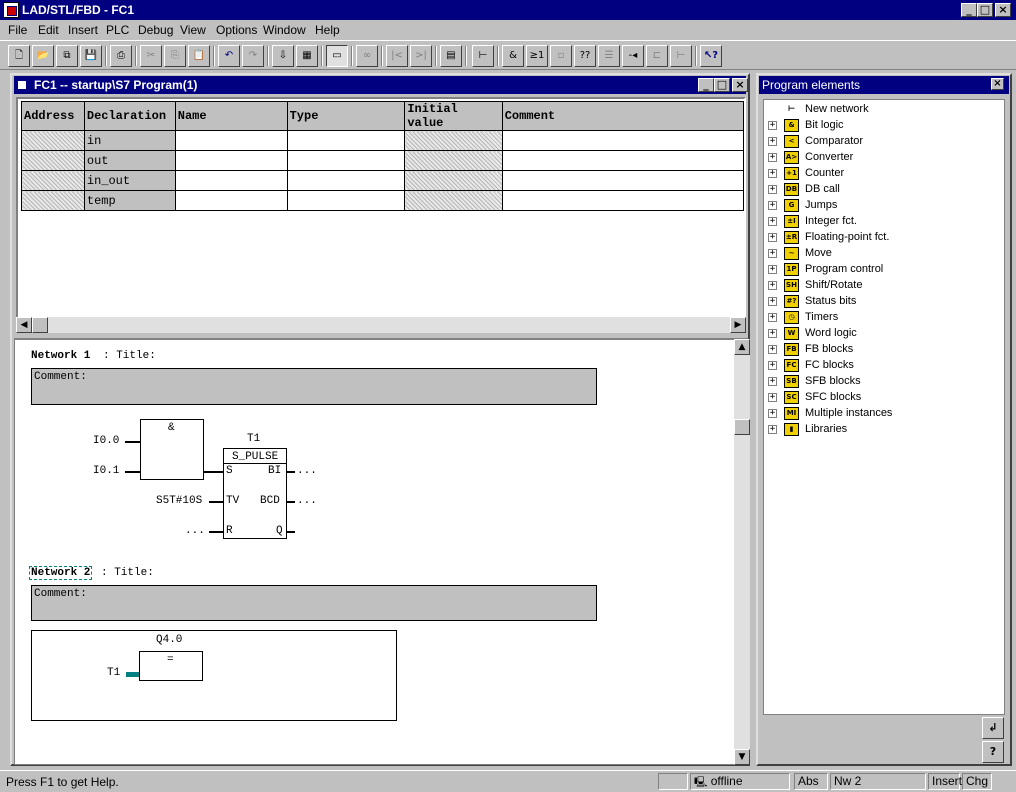  What do you see at coordinates (884, 174) in the screenshot?
I see `tree-item: + +1 Counter` at bounding box center [884, 174].